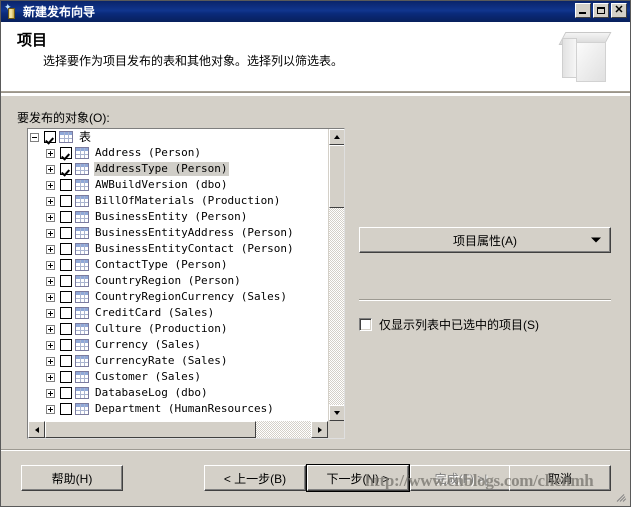 This screenshot has width=631, height=507. What do you see at coordinates (178, 377) in the screenshot?
I see `tree-item: Customer (Sales)` at bounding box center [178, 377].